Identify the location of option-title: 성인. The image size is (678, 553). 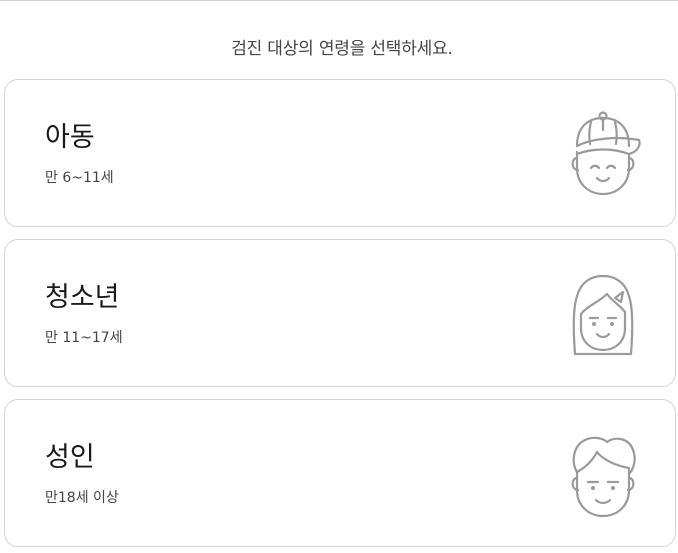
(70, 457).